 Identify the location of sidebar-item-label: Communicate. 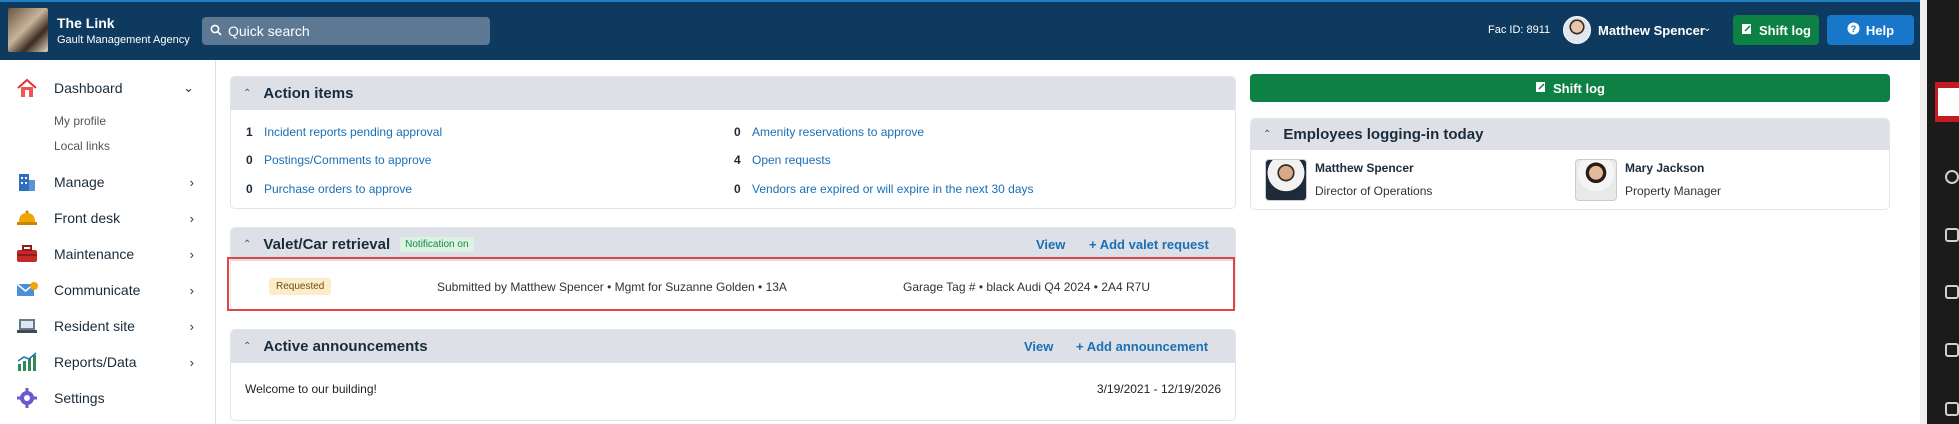
(97, 290).